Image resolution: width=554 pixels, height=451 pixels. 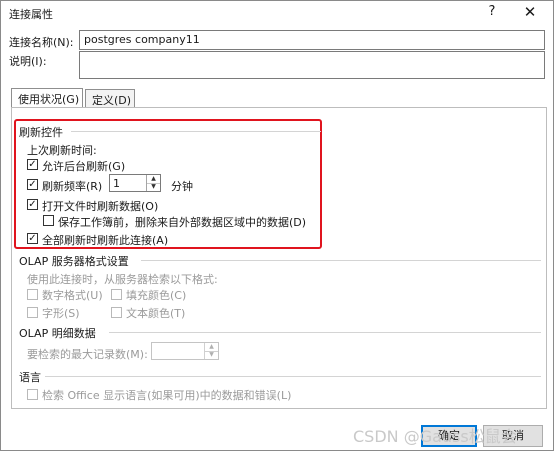 What do you see at coordinates (74, 261) in the screenshot?
I see `olap-format-section-title: OLAP 服务器格式设置` at bounding box center [74, 261].